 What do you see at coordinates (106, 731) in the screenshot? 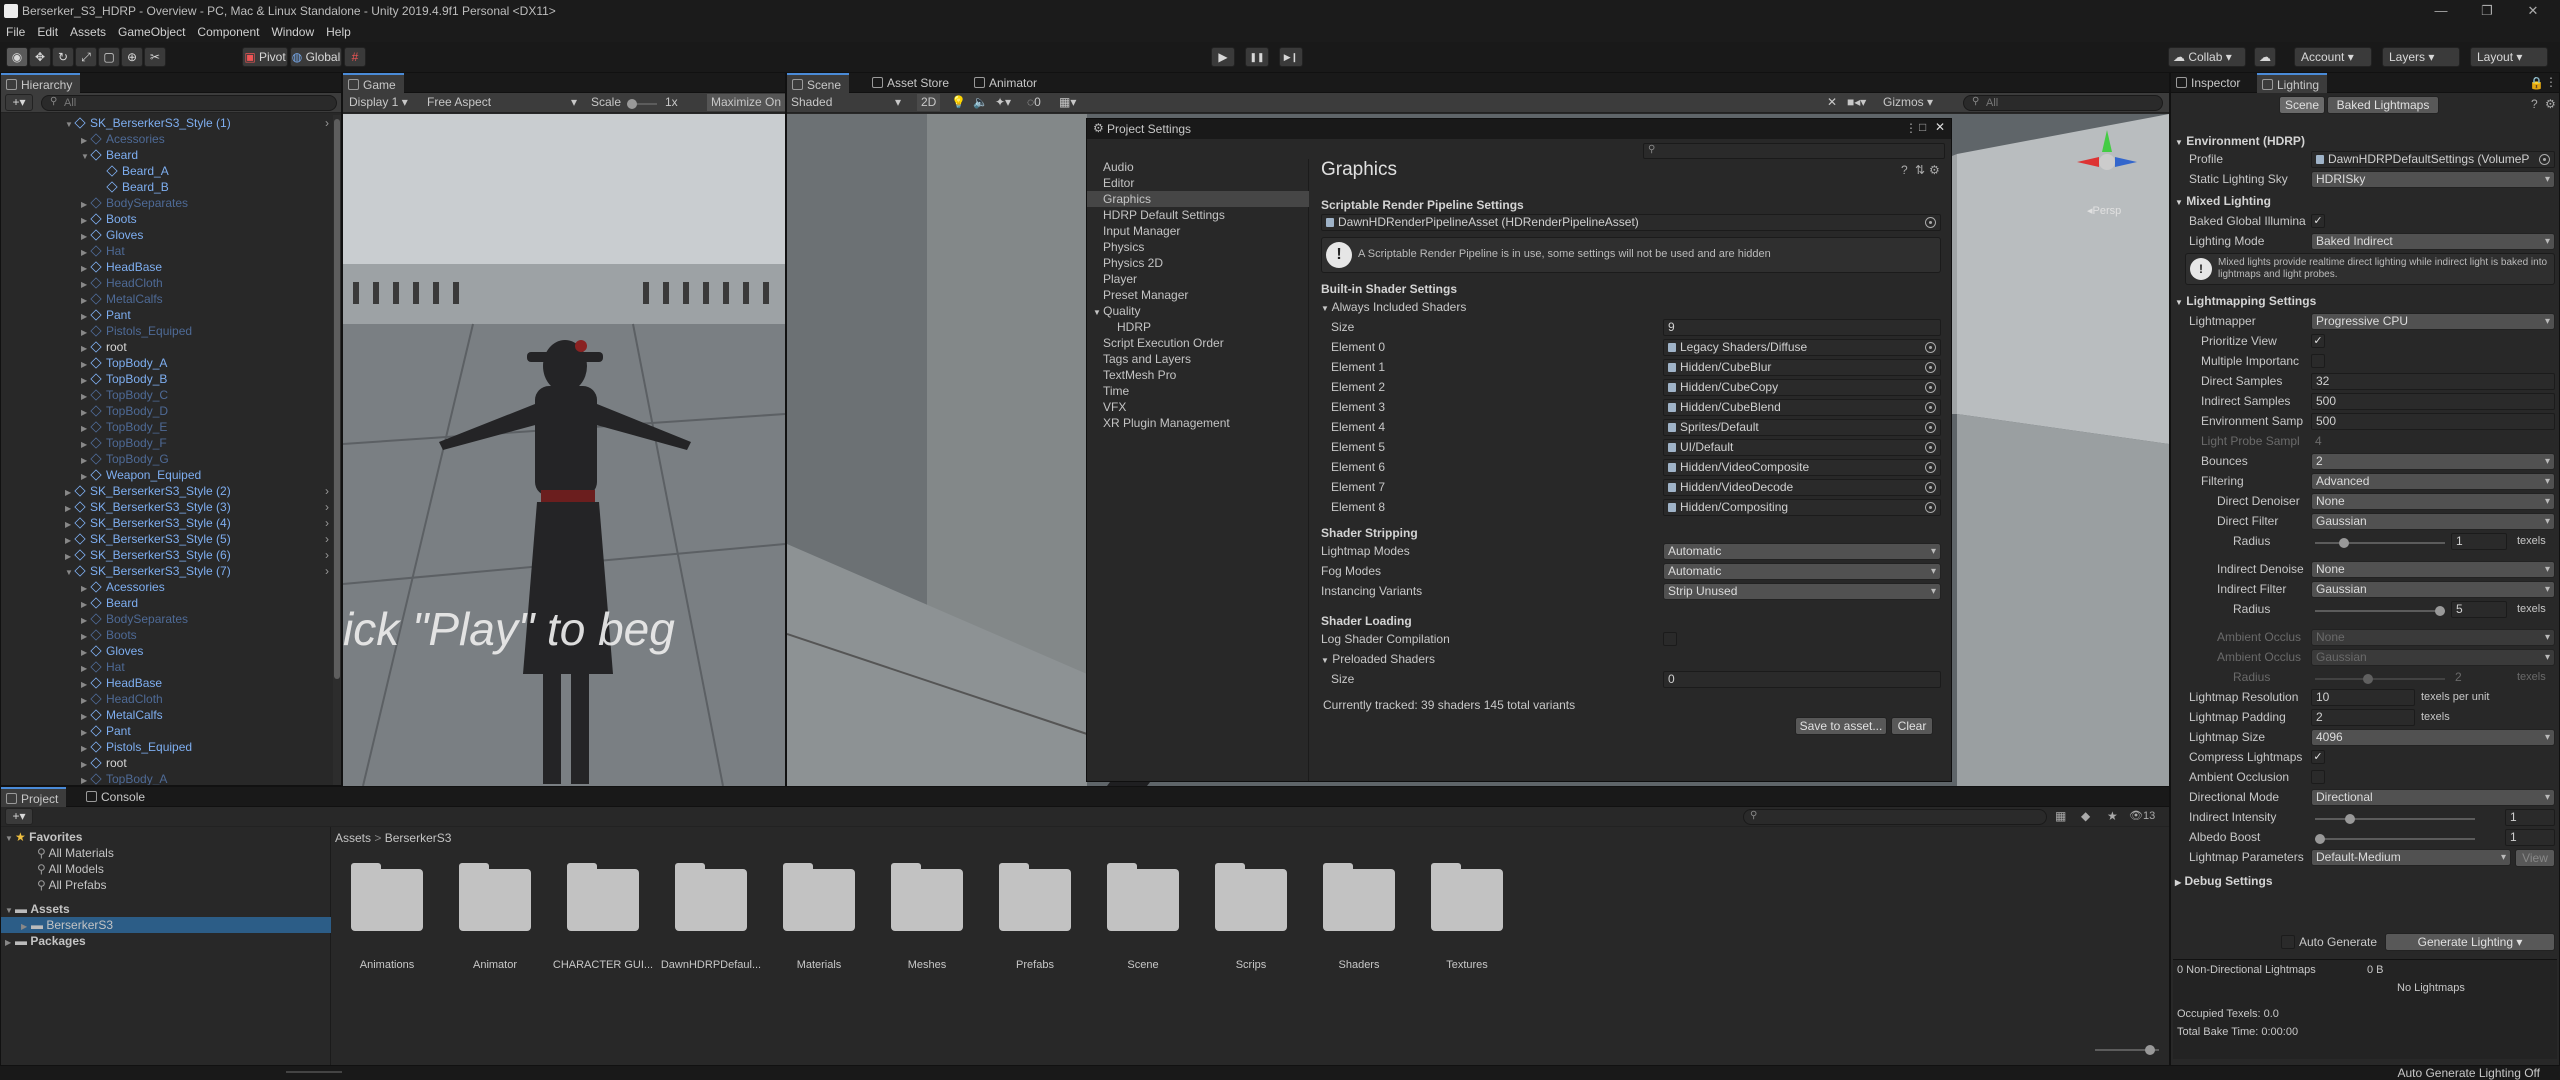
I see `hierarchy-item: ▶ Pant` at bounding box center [106, 731].